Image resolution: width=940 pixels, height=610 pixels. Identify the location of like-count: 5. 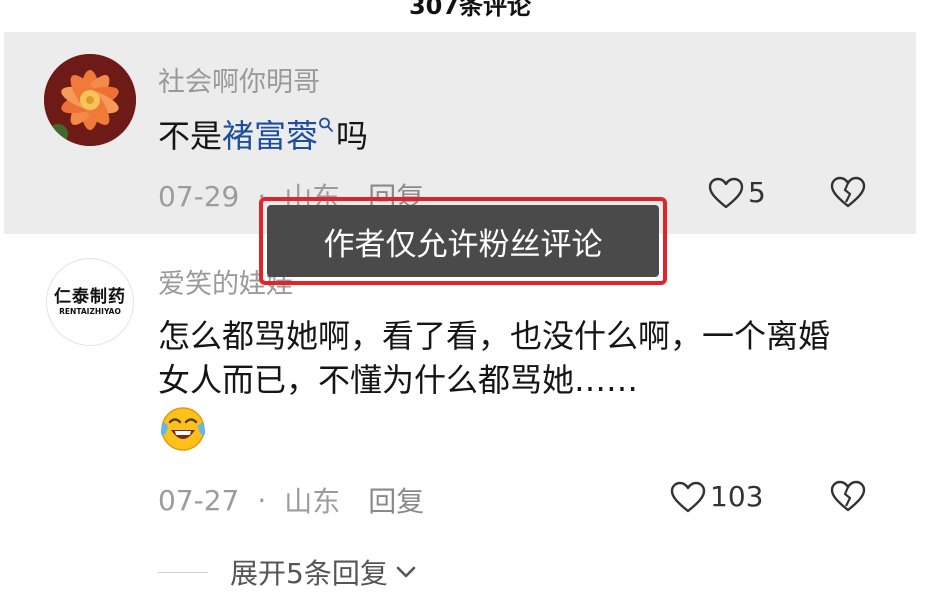
(757, 192).